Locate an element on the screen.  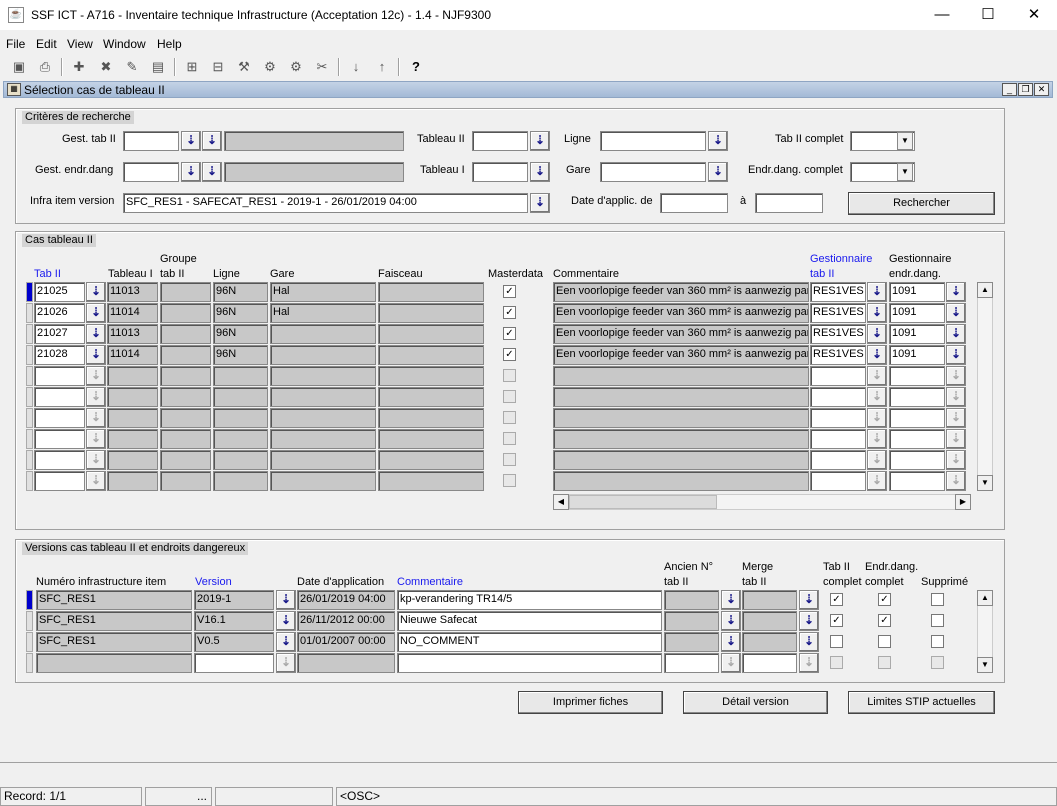
menu-file: File is located at coordinates (15, 44).